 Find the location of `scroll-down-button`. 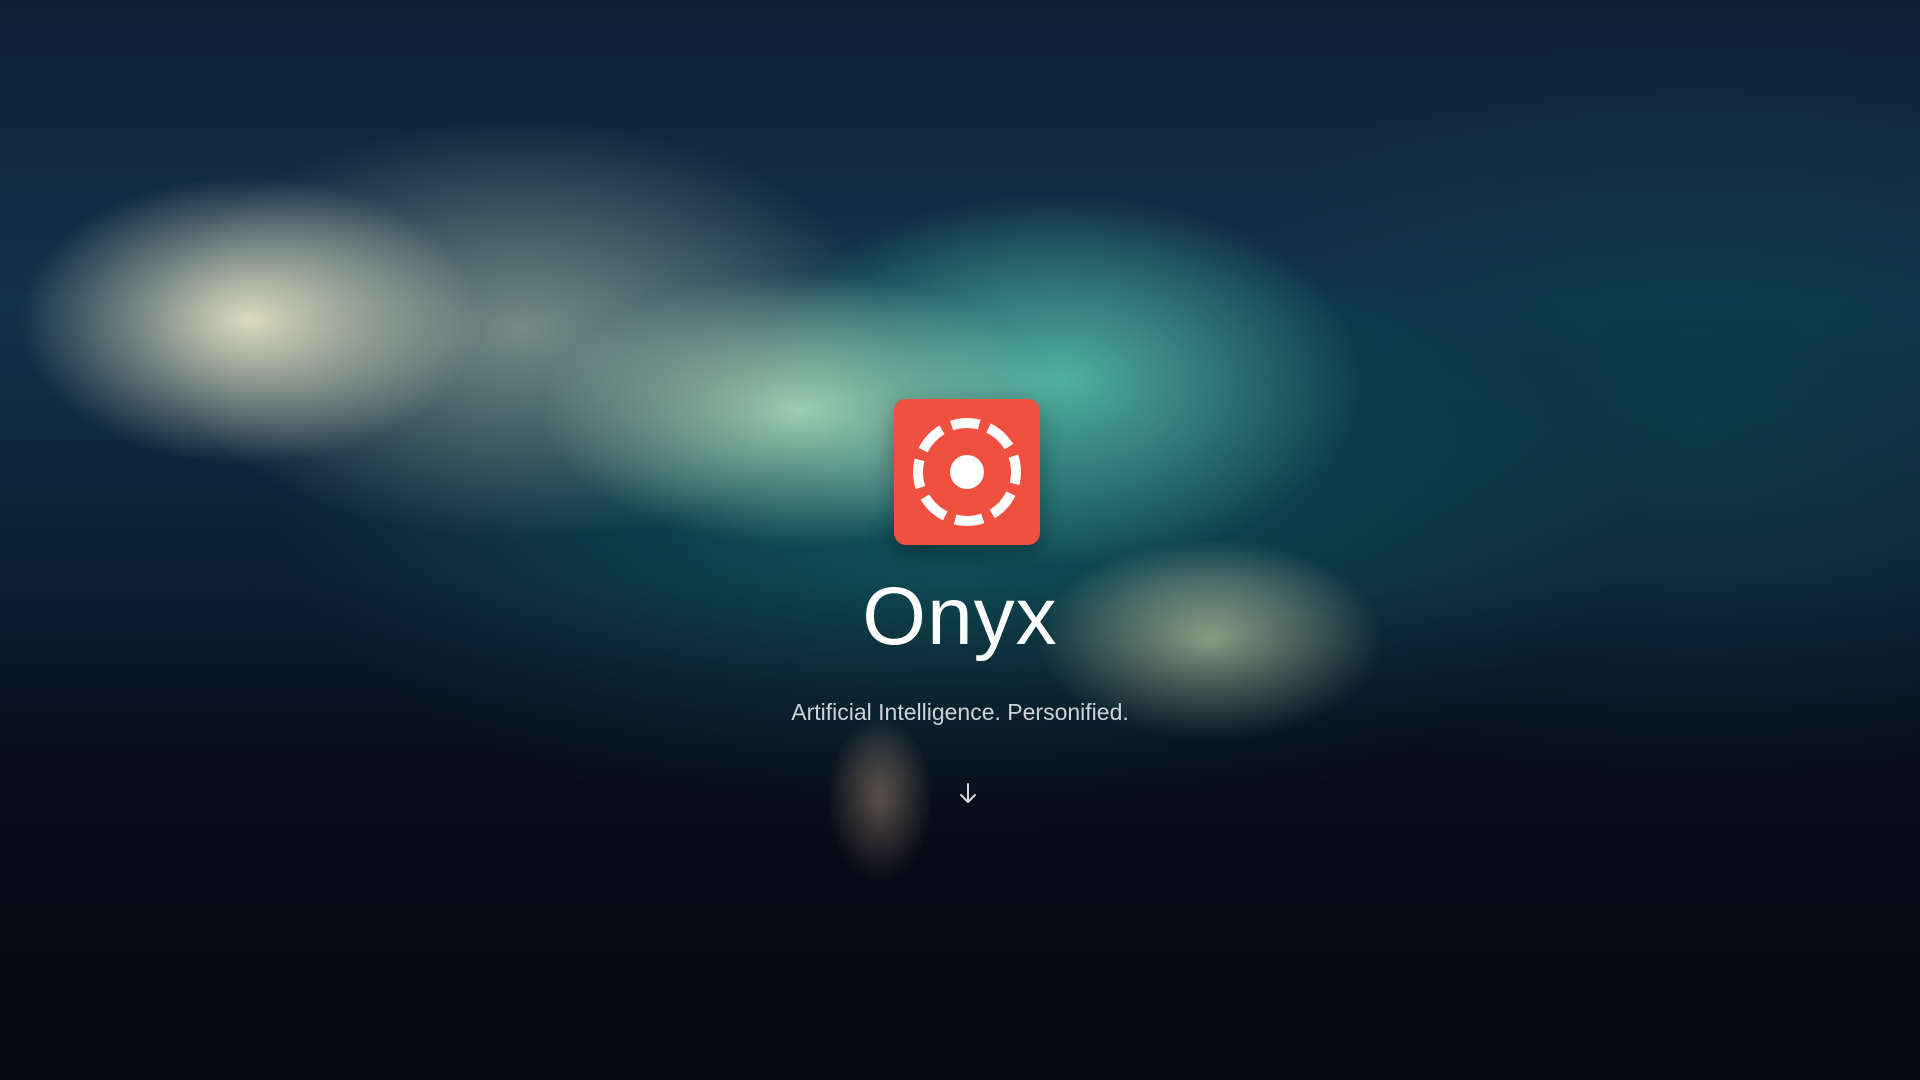

scroll-down-button is located at coordinates (968, 794).